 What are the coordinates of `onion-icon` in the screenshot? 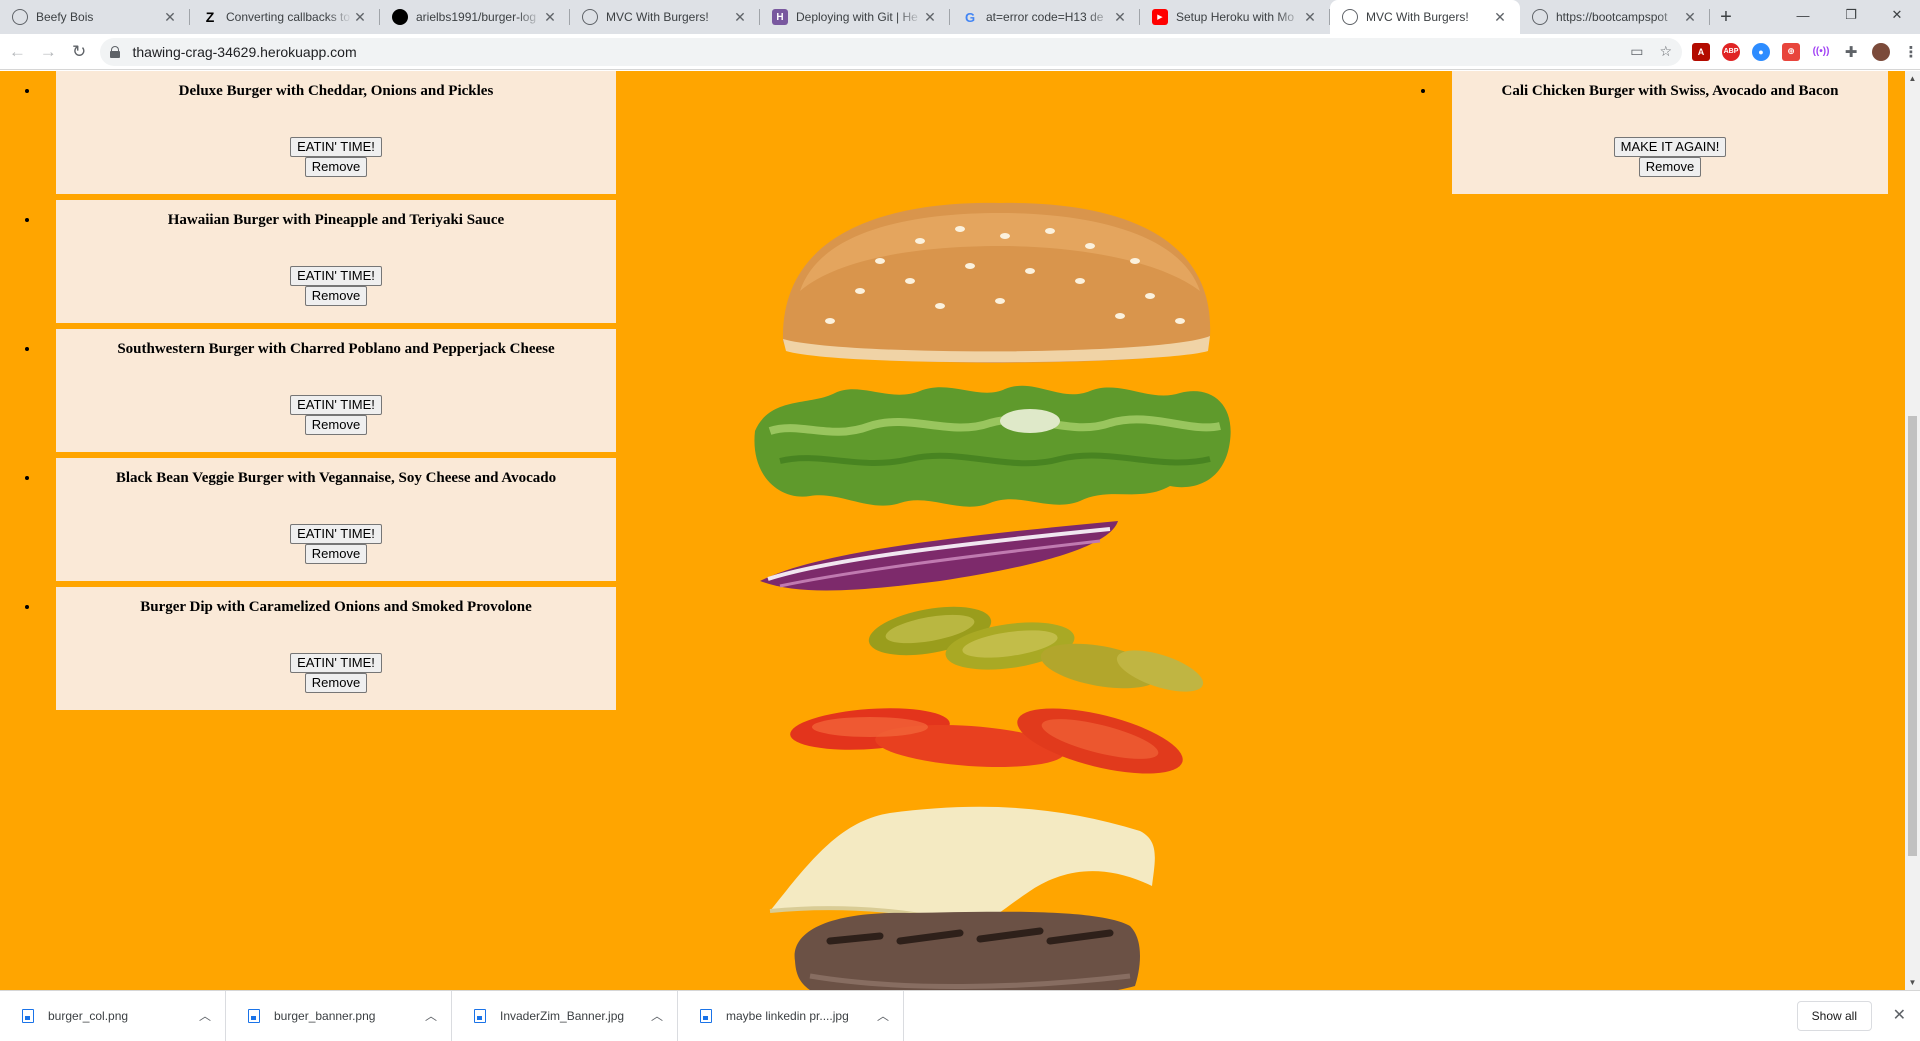 It's located at (939, 556).